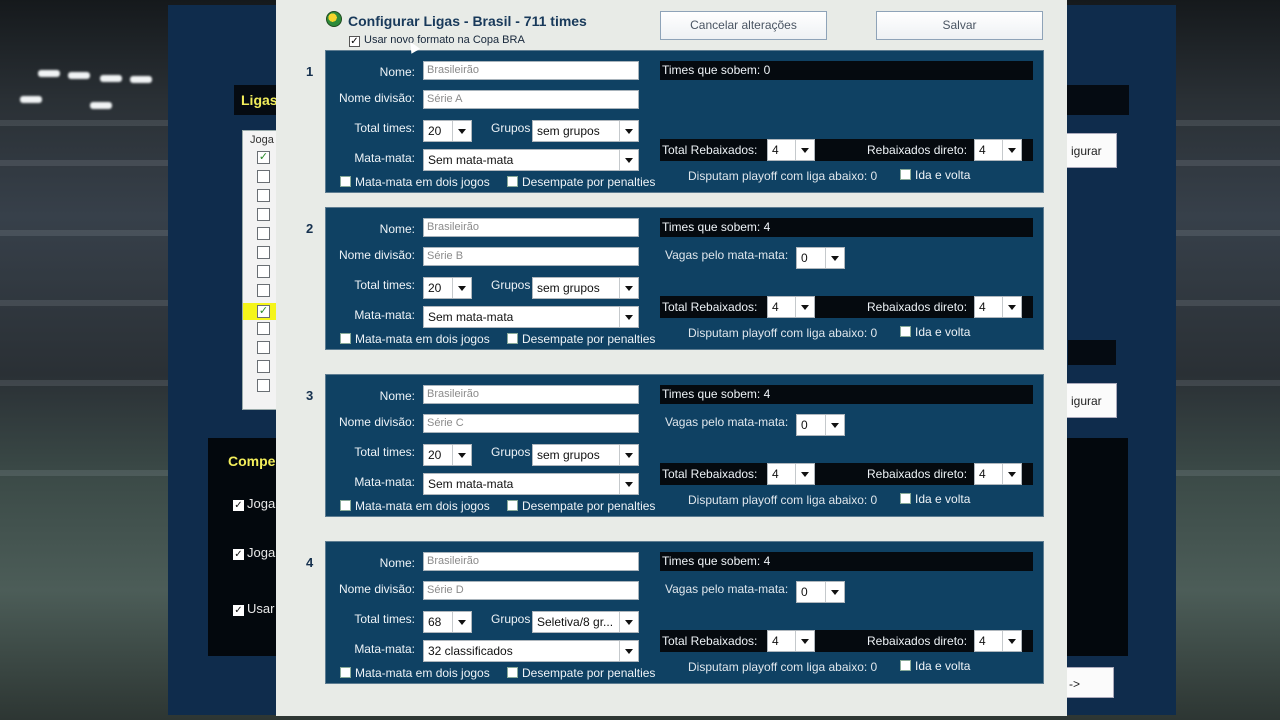  I want to click on configurar-button: igurar, so click(1090, 150).